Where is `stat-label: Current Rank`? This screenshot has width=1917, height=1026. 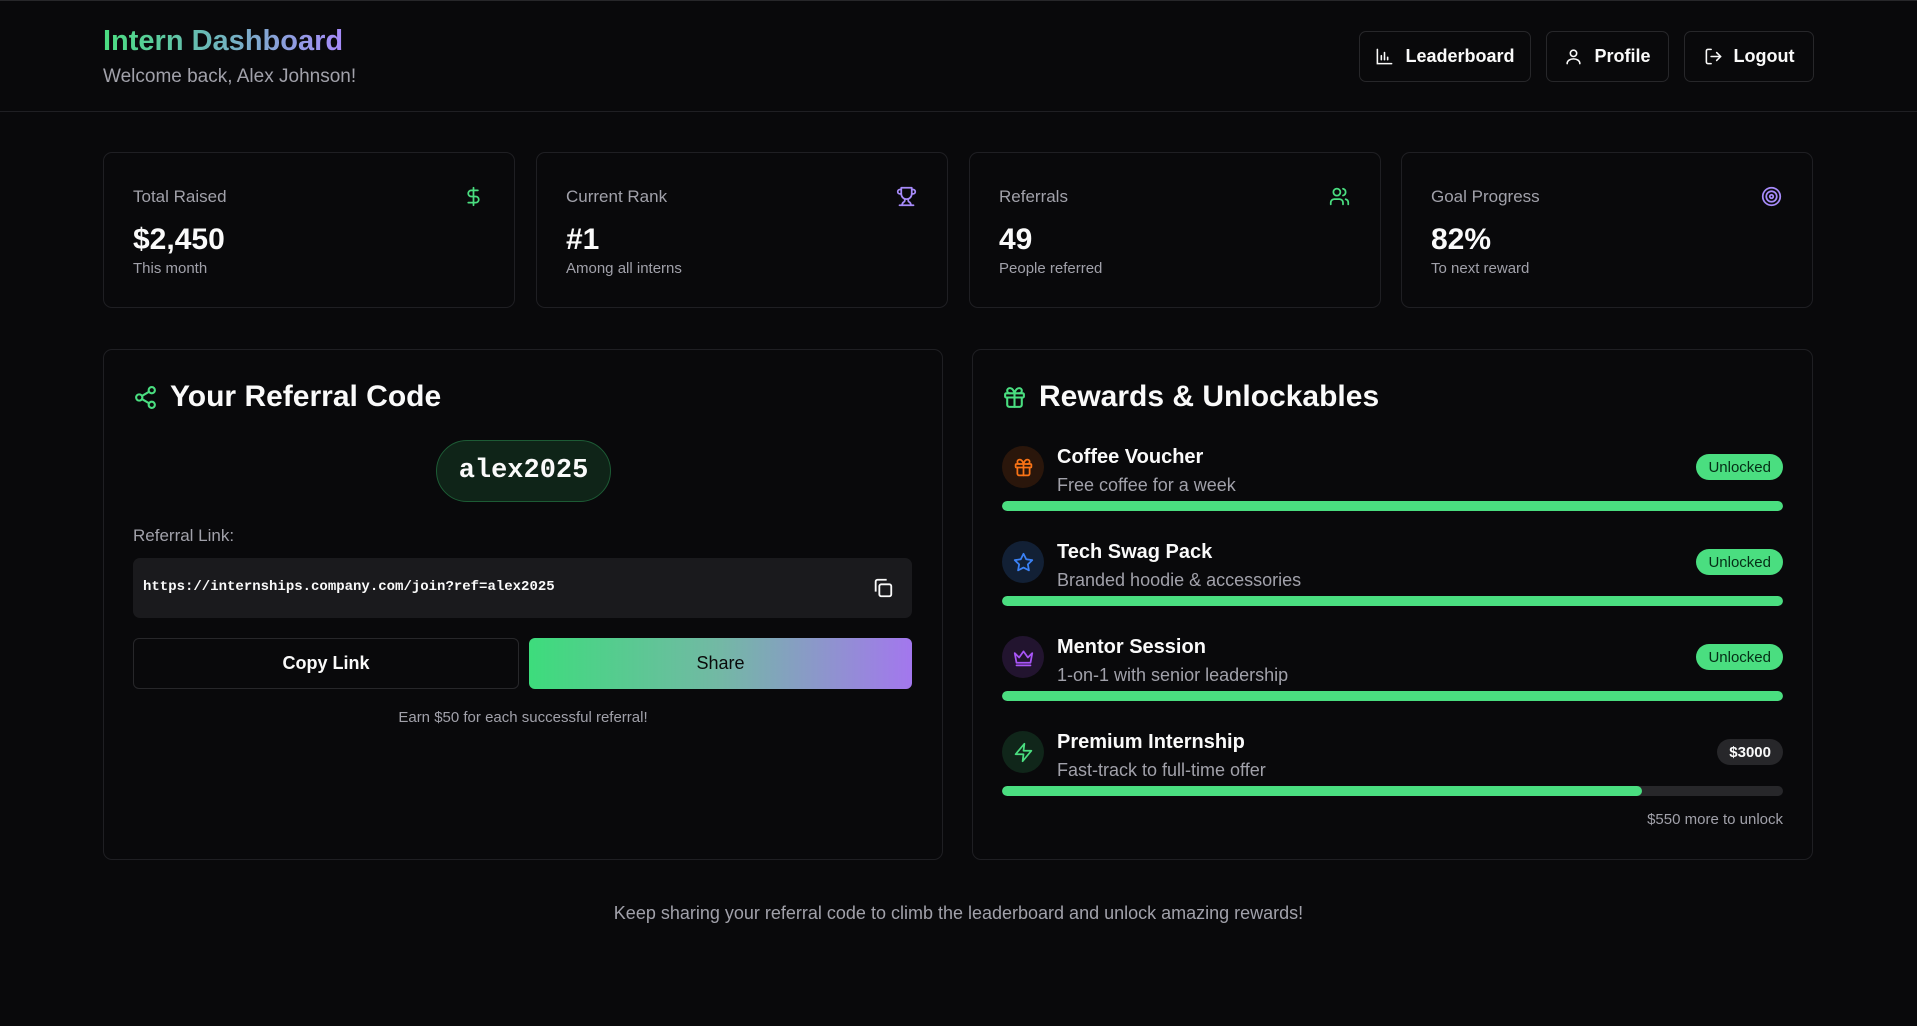 stat-label: Current Rank is located at coordinates (617, 196).